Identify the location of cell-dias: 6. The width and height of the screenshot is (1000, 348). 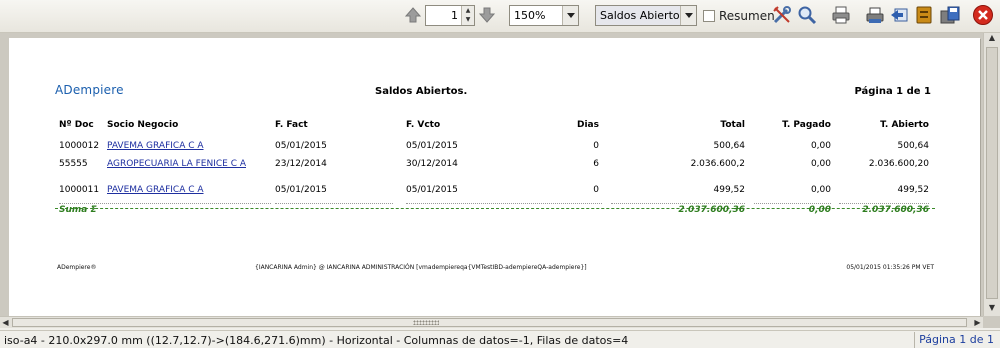
(596, 164).